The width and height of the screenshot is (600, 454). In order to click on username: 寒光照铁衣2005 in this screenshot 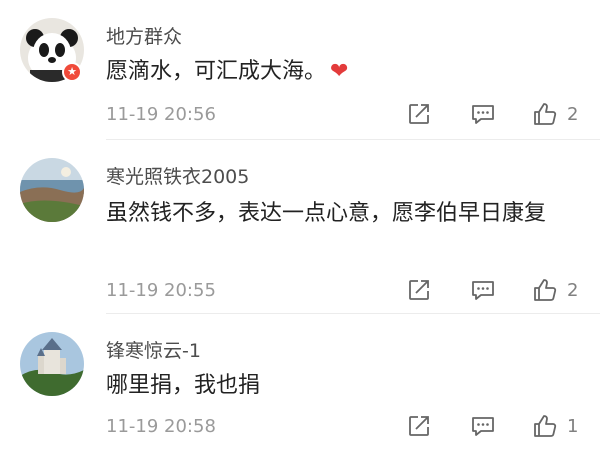, I will do `click(177, 175)`.